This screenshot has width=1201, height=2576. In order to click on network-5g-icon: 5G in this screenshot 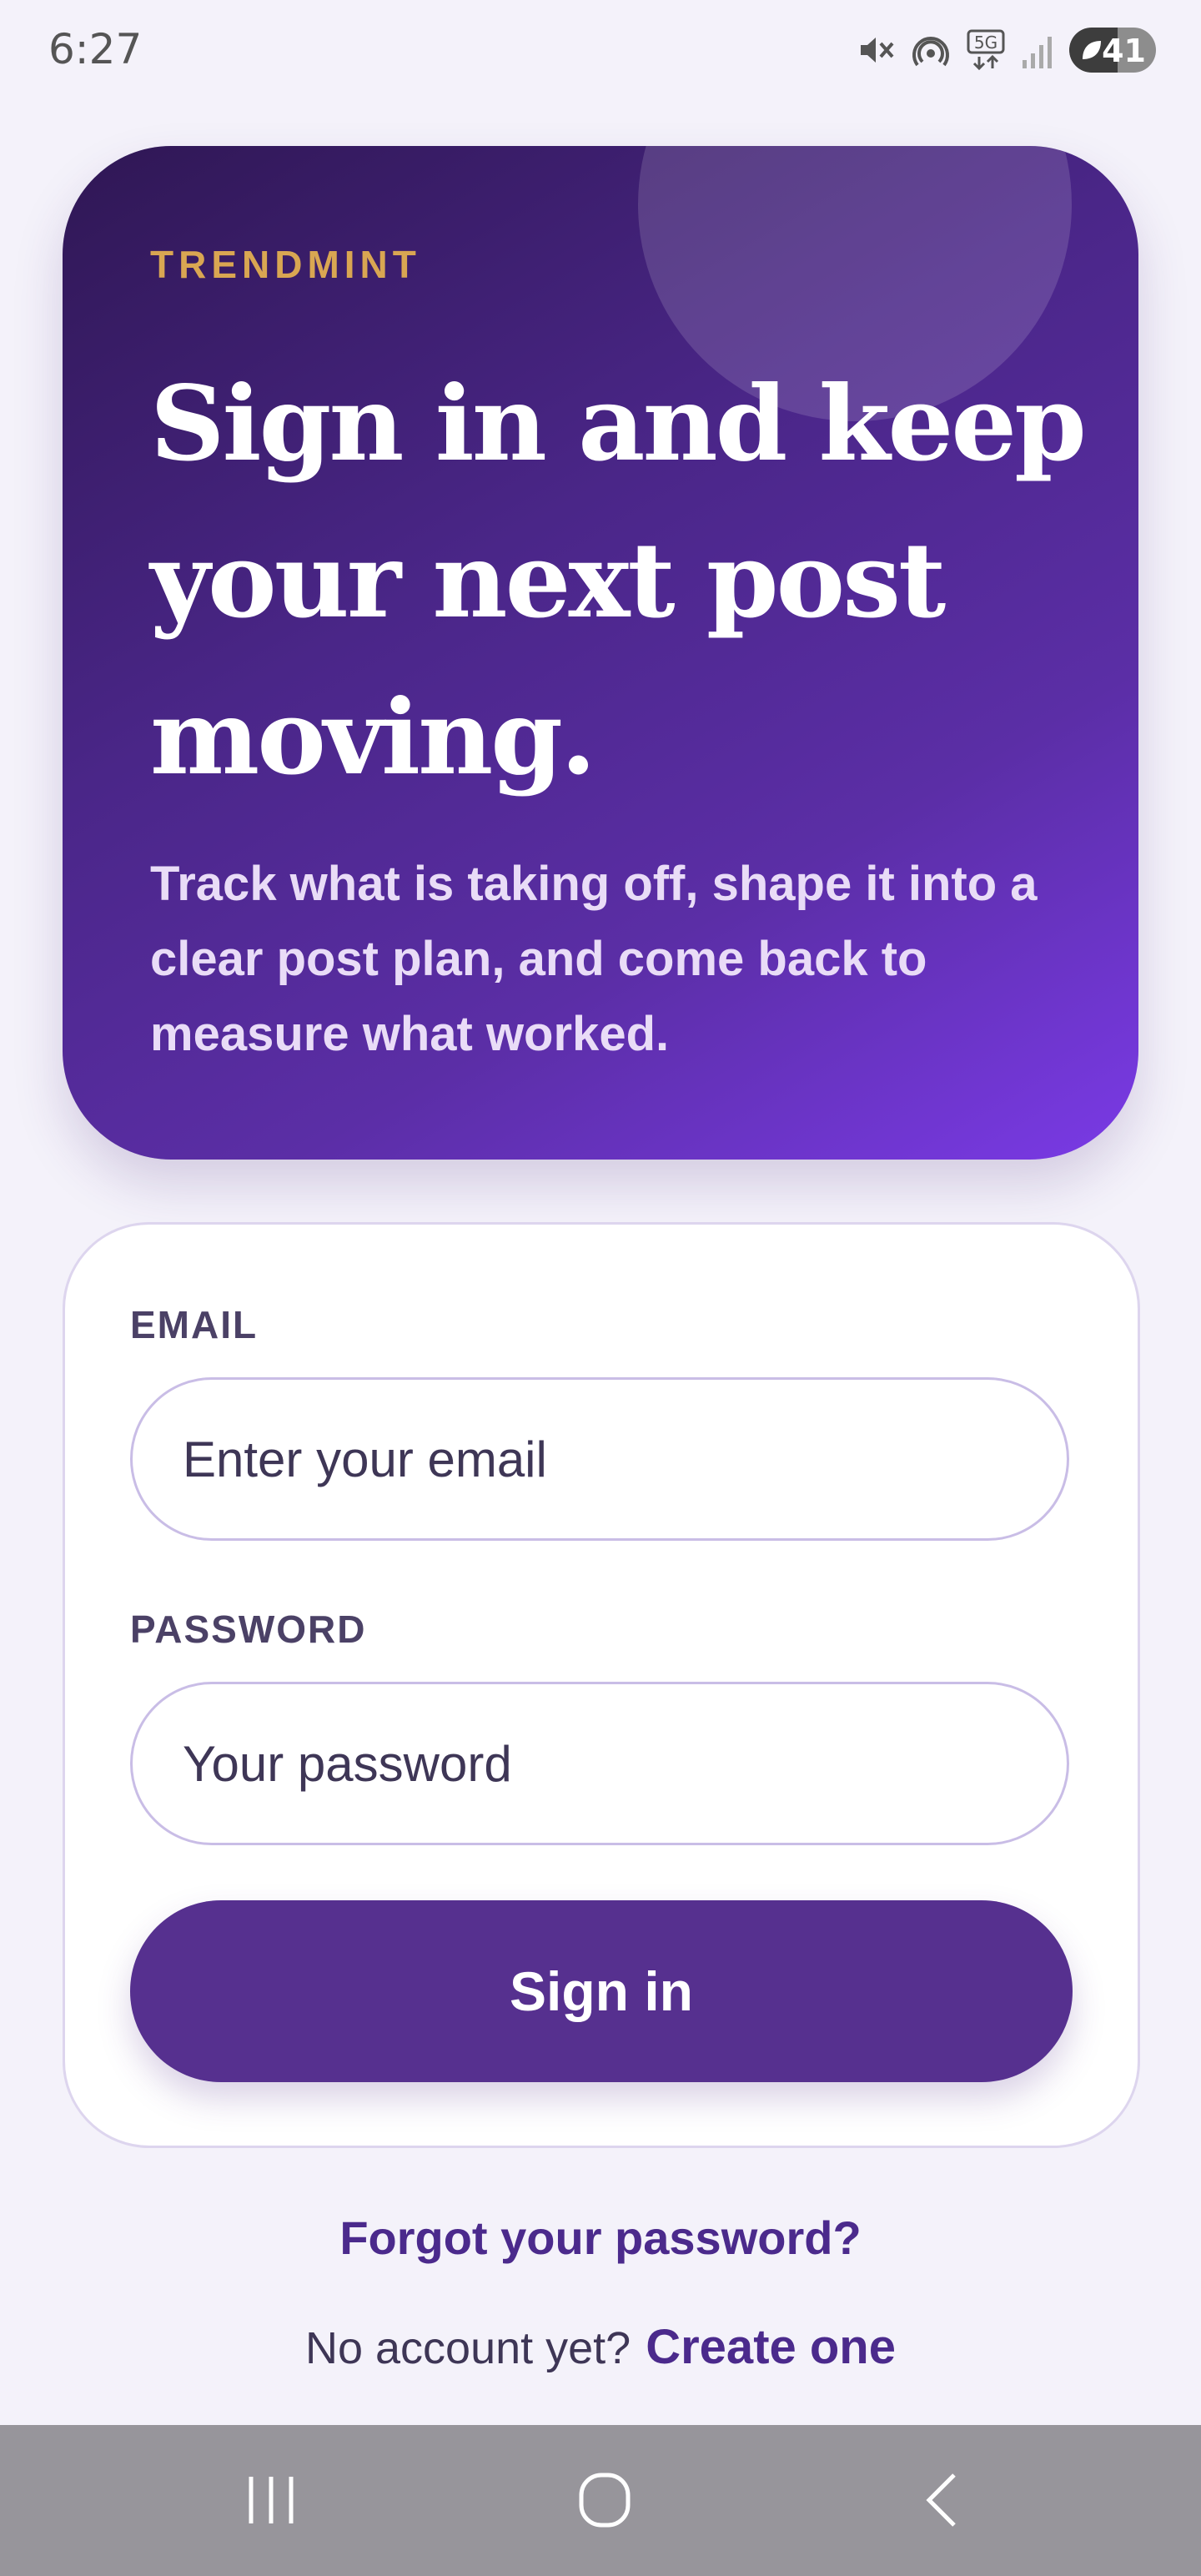, I will do `click(986, 50)`.